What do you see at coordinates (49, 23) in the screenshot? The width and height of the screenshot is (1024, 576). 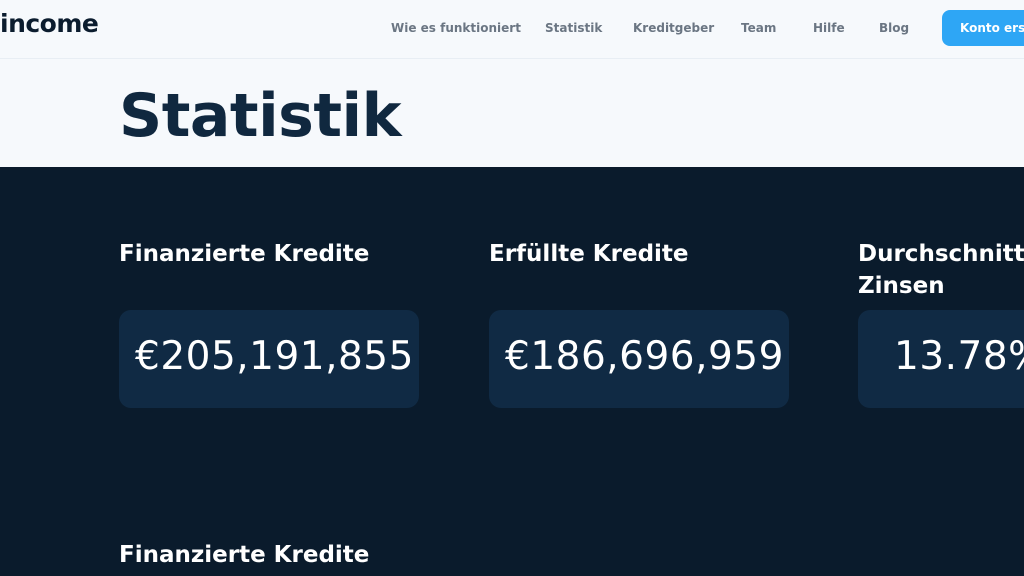 I see `logo: income` at bounding box center [49, 23].